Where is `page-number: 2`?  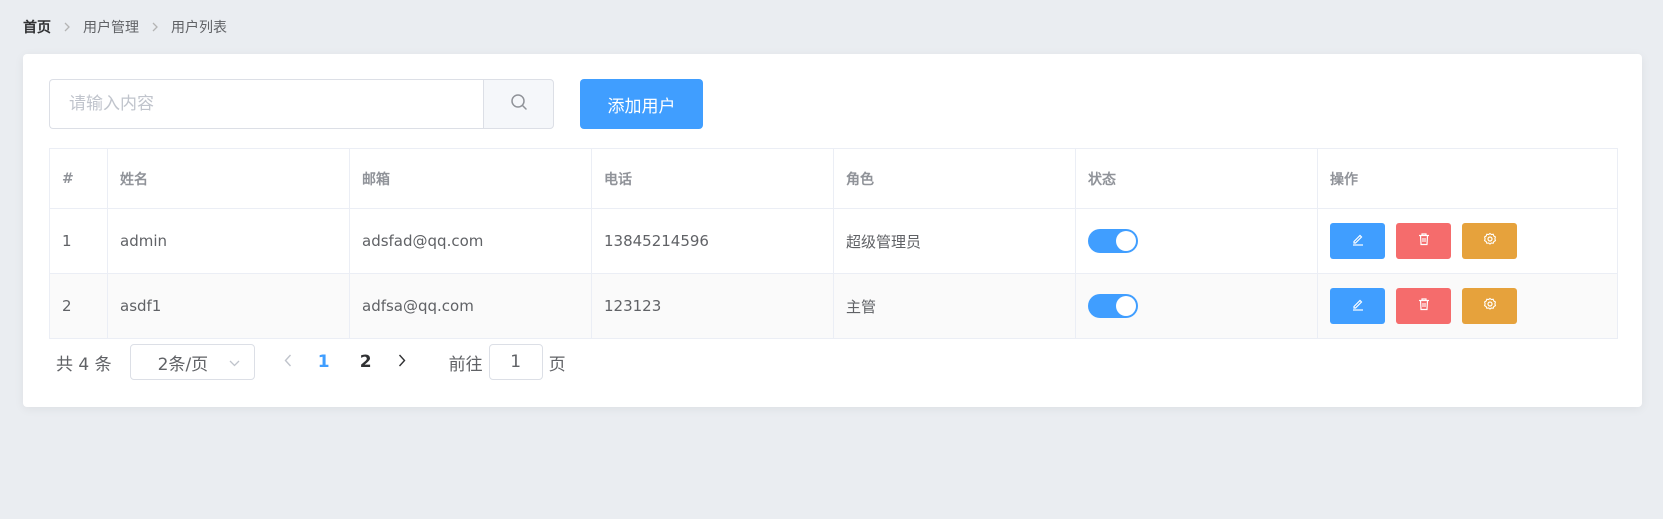 page-number: 2 is located at coordinates (366, 362).